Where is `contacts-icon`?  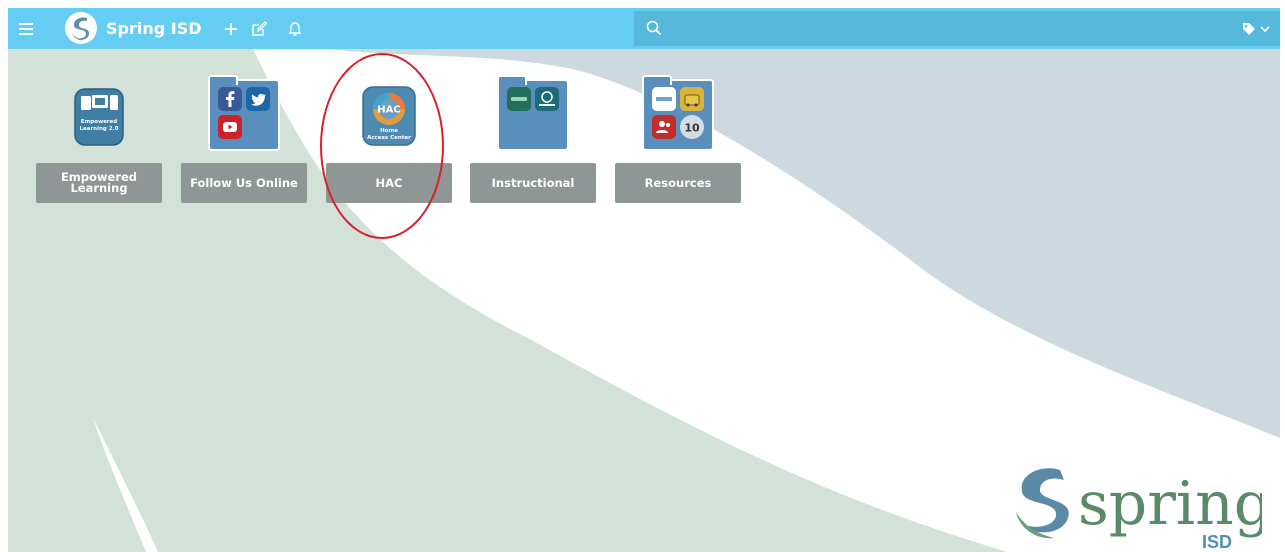
contacts-icon is located at coordinates (664, 127).